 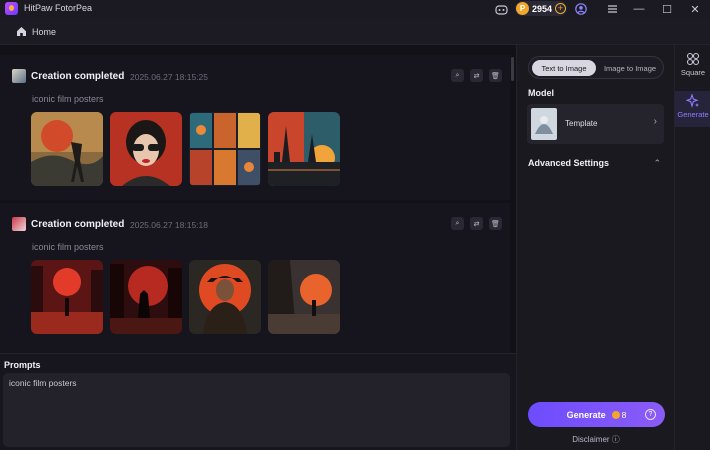 What do you see at coordinates (692, 109) in the screenshot?
I see `sidebar-item-generate: Generate` at bounding box center [692, 109].